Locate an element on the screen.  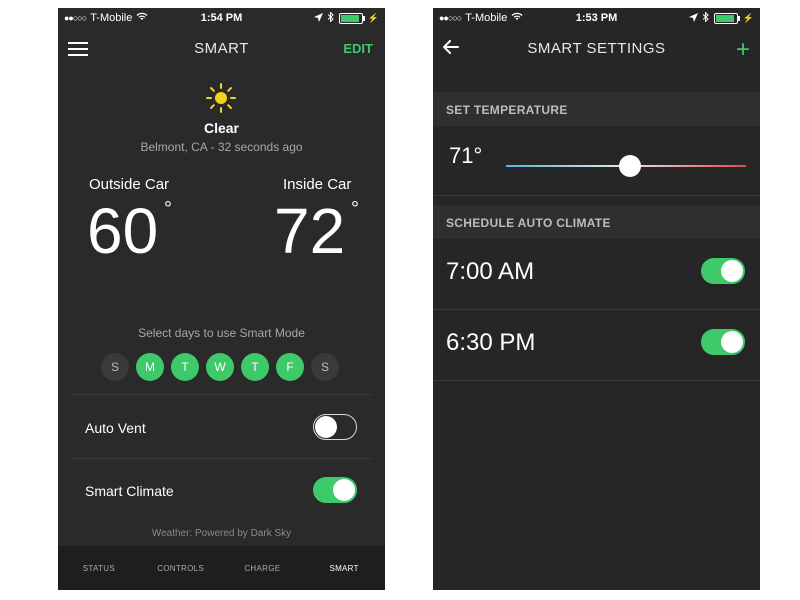
nav-bar: SMART EDIT is located at coordinates (221, 48).